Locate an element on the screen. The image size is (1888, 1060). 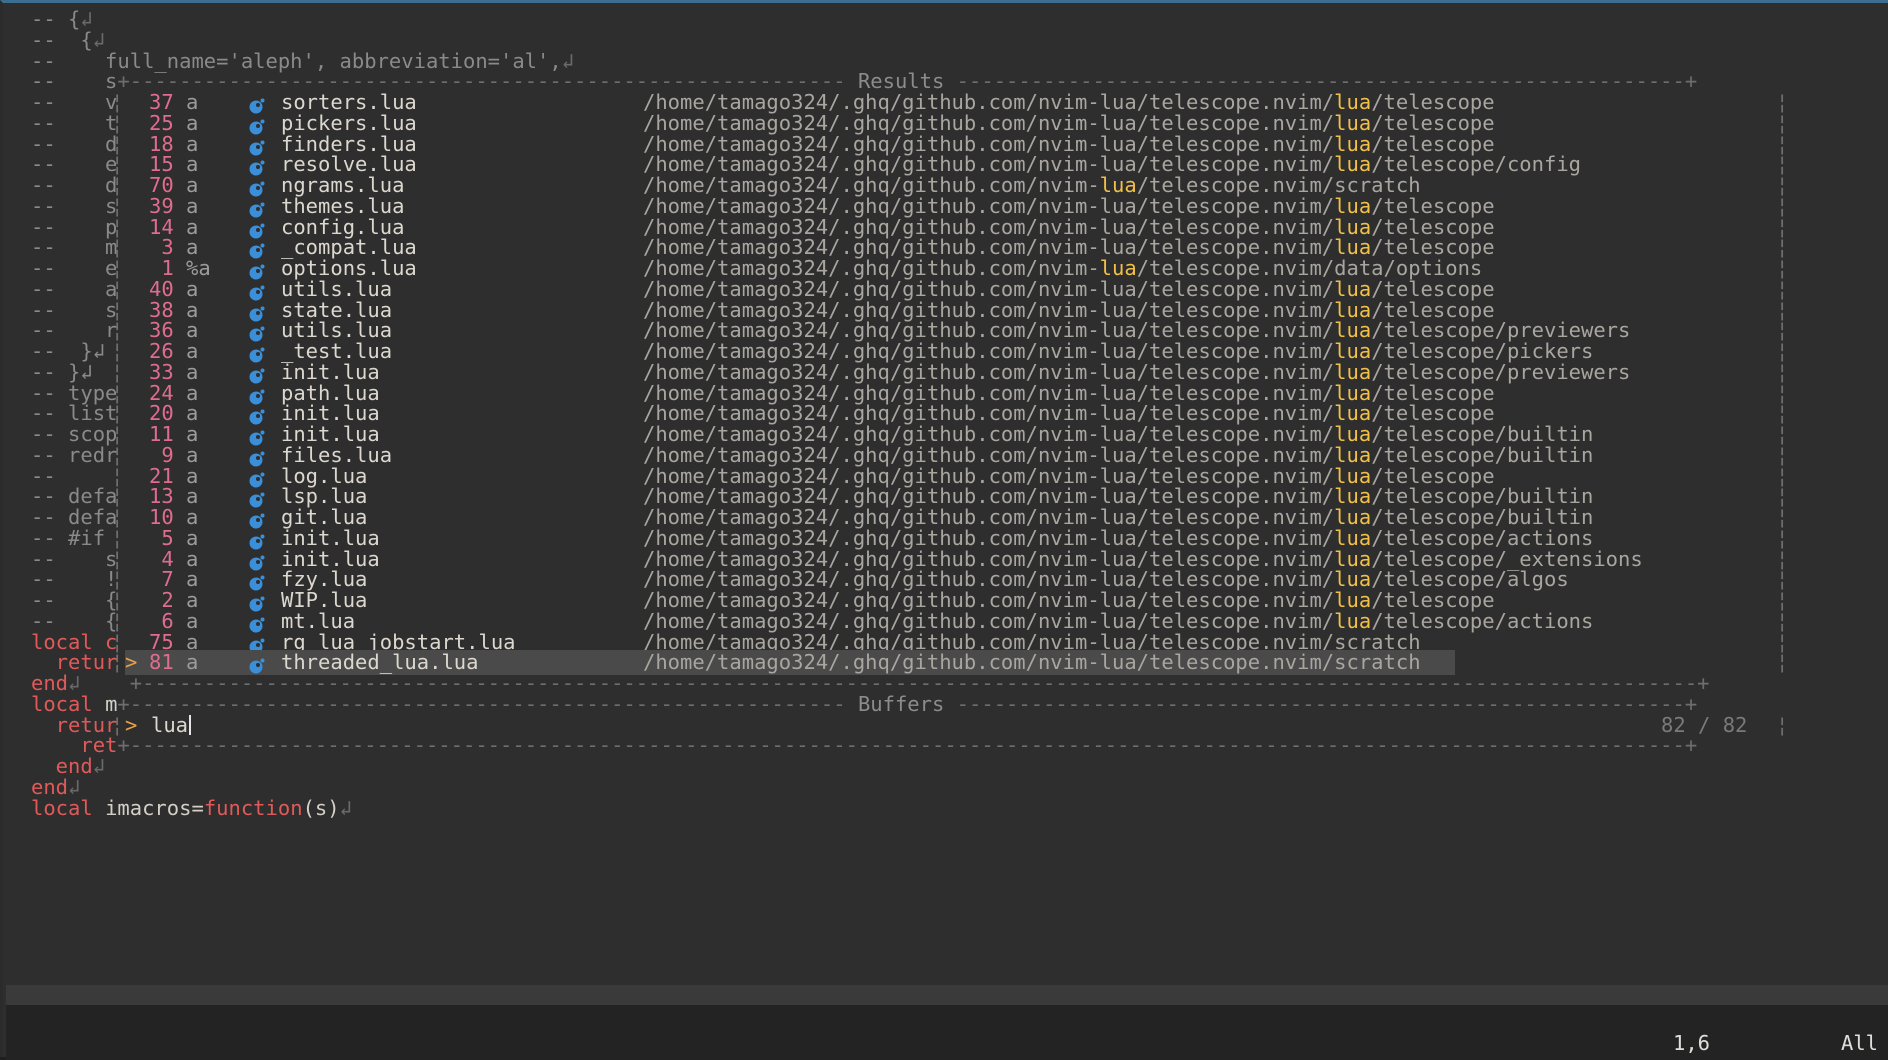
cursor-ruler: 1,6 is located at coordinates (1692, 1043).